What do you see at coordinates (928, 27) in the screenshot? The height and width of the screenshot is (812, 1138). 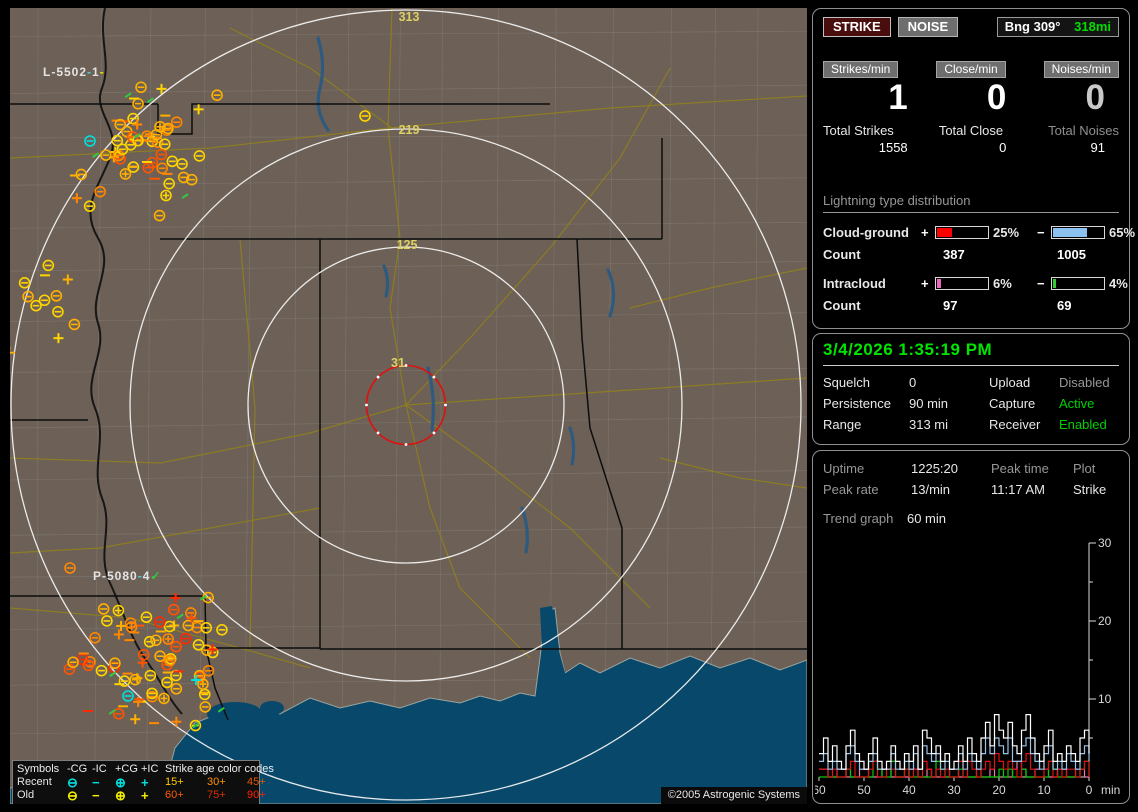 I see `noise-button: NOISE` at bounding box center [928, 27].